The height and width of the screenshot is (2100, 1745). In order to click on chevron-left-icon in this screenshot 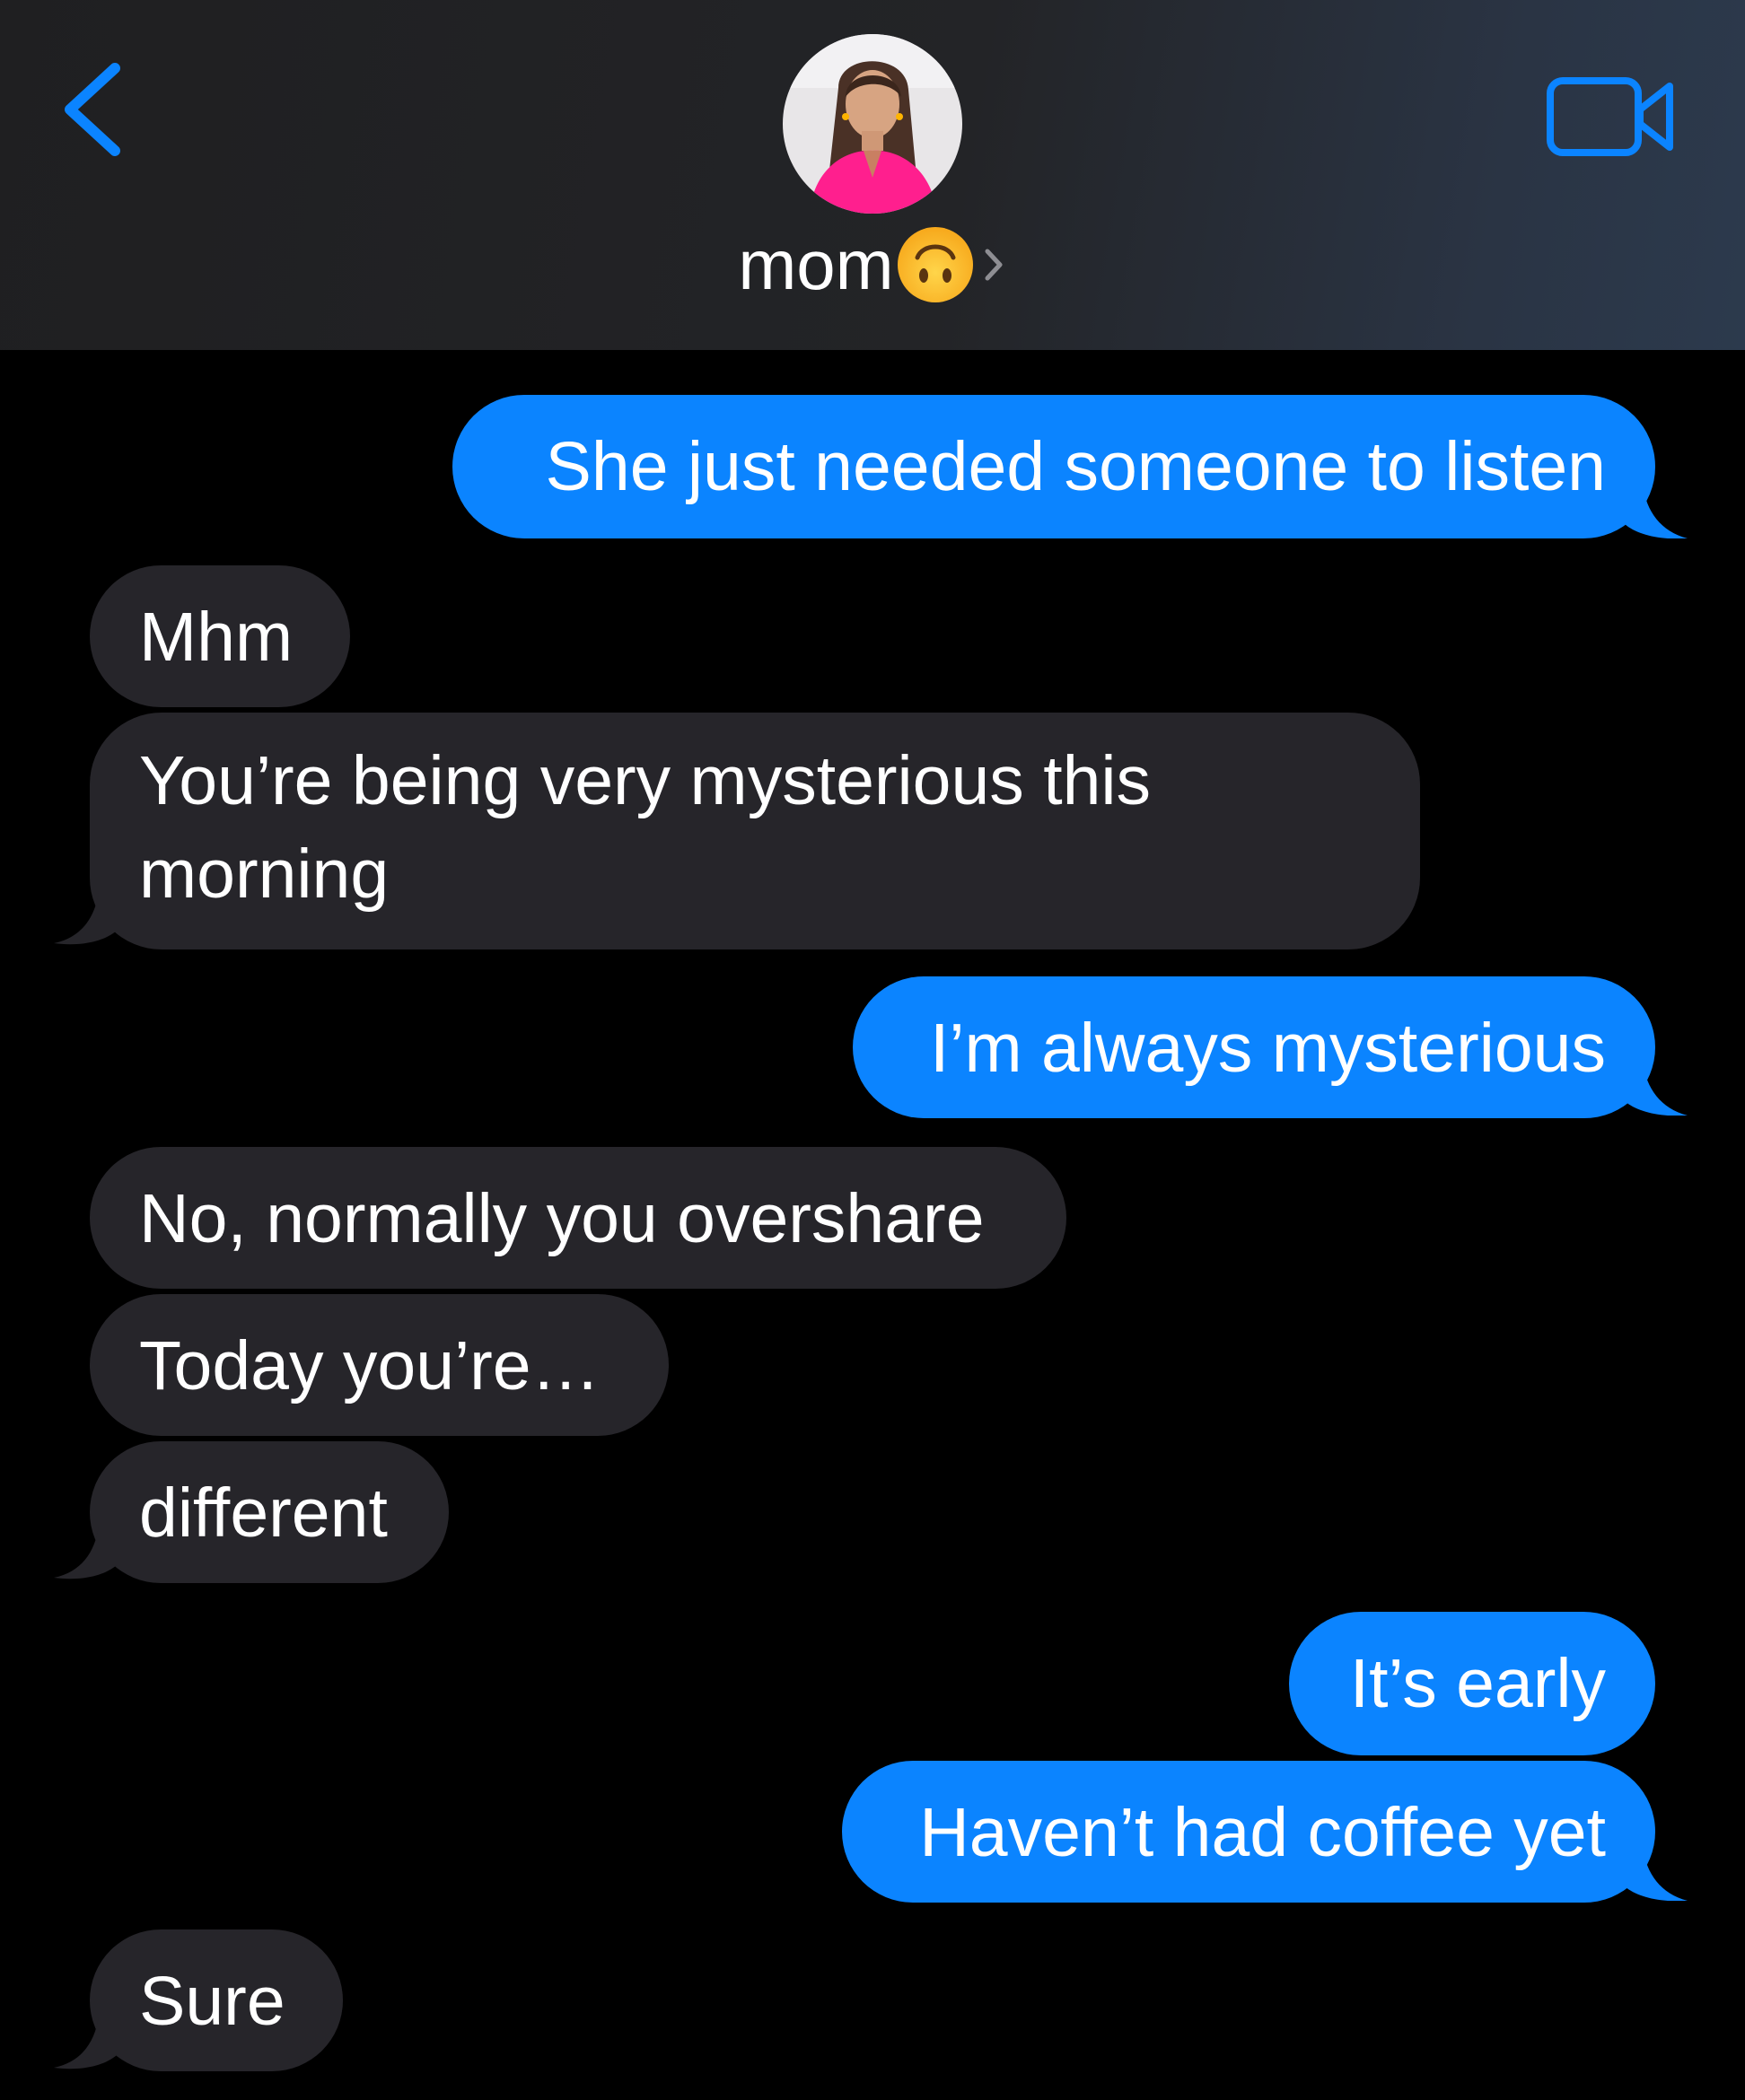, I will do `click(92, 110)`.